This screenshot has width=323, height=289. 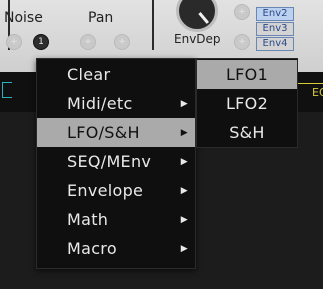 What do you see at coordinates (103, 132) in the screenshot?
I see `menu-item-label: LFO/S&H` at bounding box center [103, 132].